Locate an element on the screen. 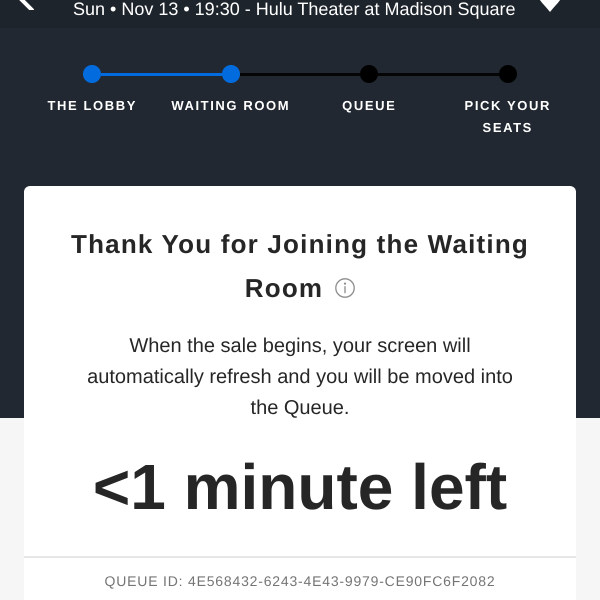  queue-id: QUEUE ID: 4E568432-6243-4E43-9979-CE90FC6F2082 is located at coordinates (300, 581).